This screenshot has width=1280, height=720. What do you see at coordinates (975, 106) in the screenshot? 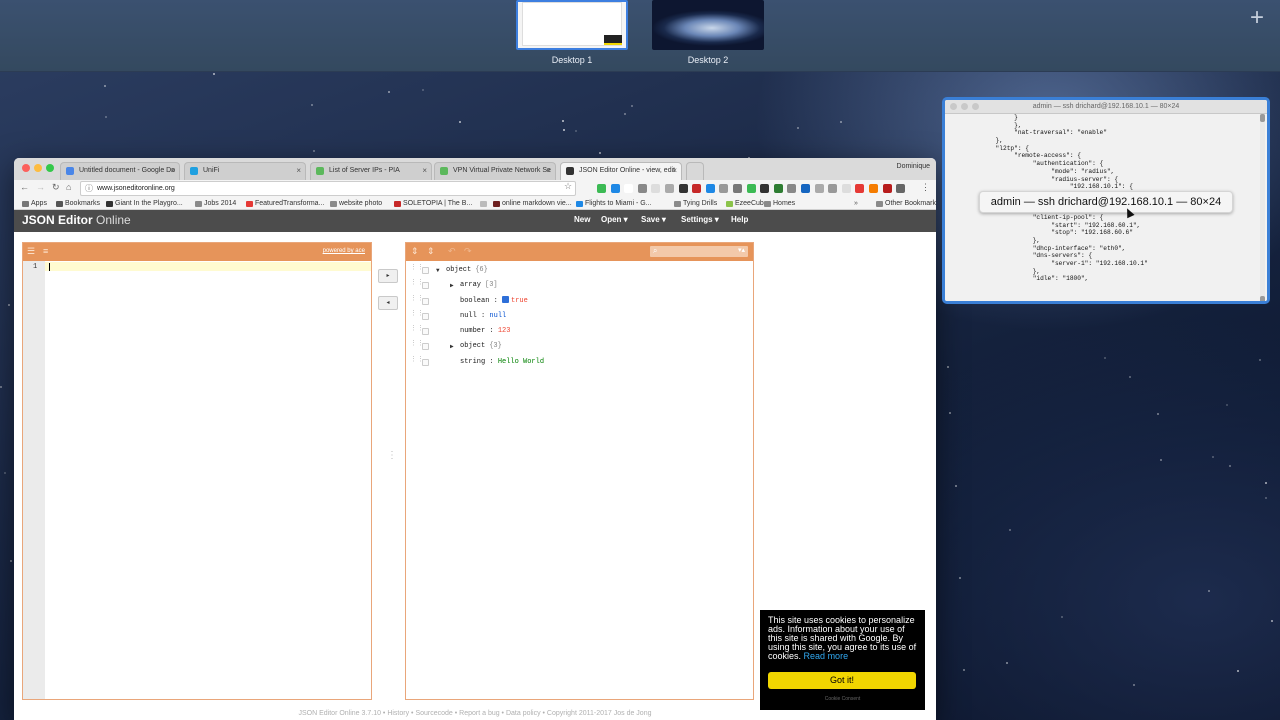
I see `terminal-zoom-icon` at bounding box center [975, 106].